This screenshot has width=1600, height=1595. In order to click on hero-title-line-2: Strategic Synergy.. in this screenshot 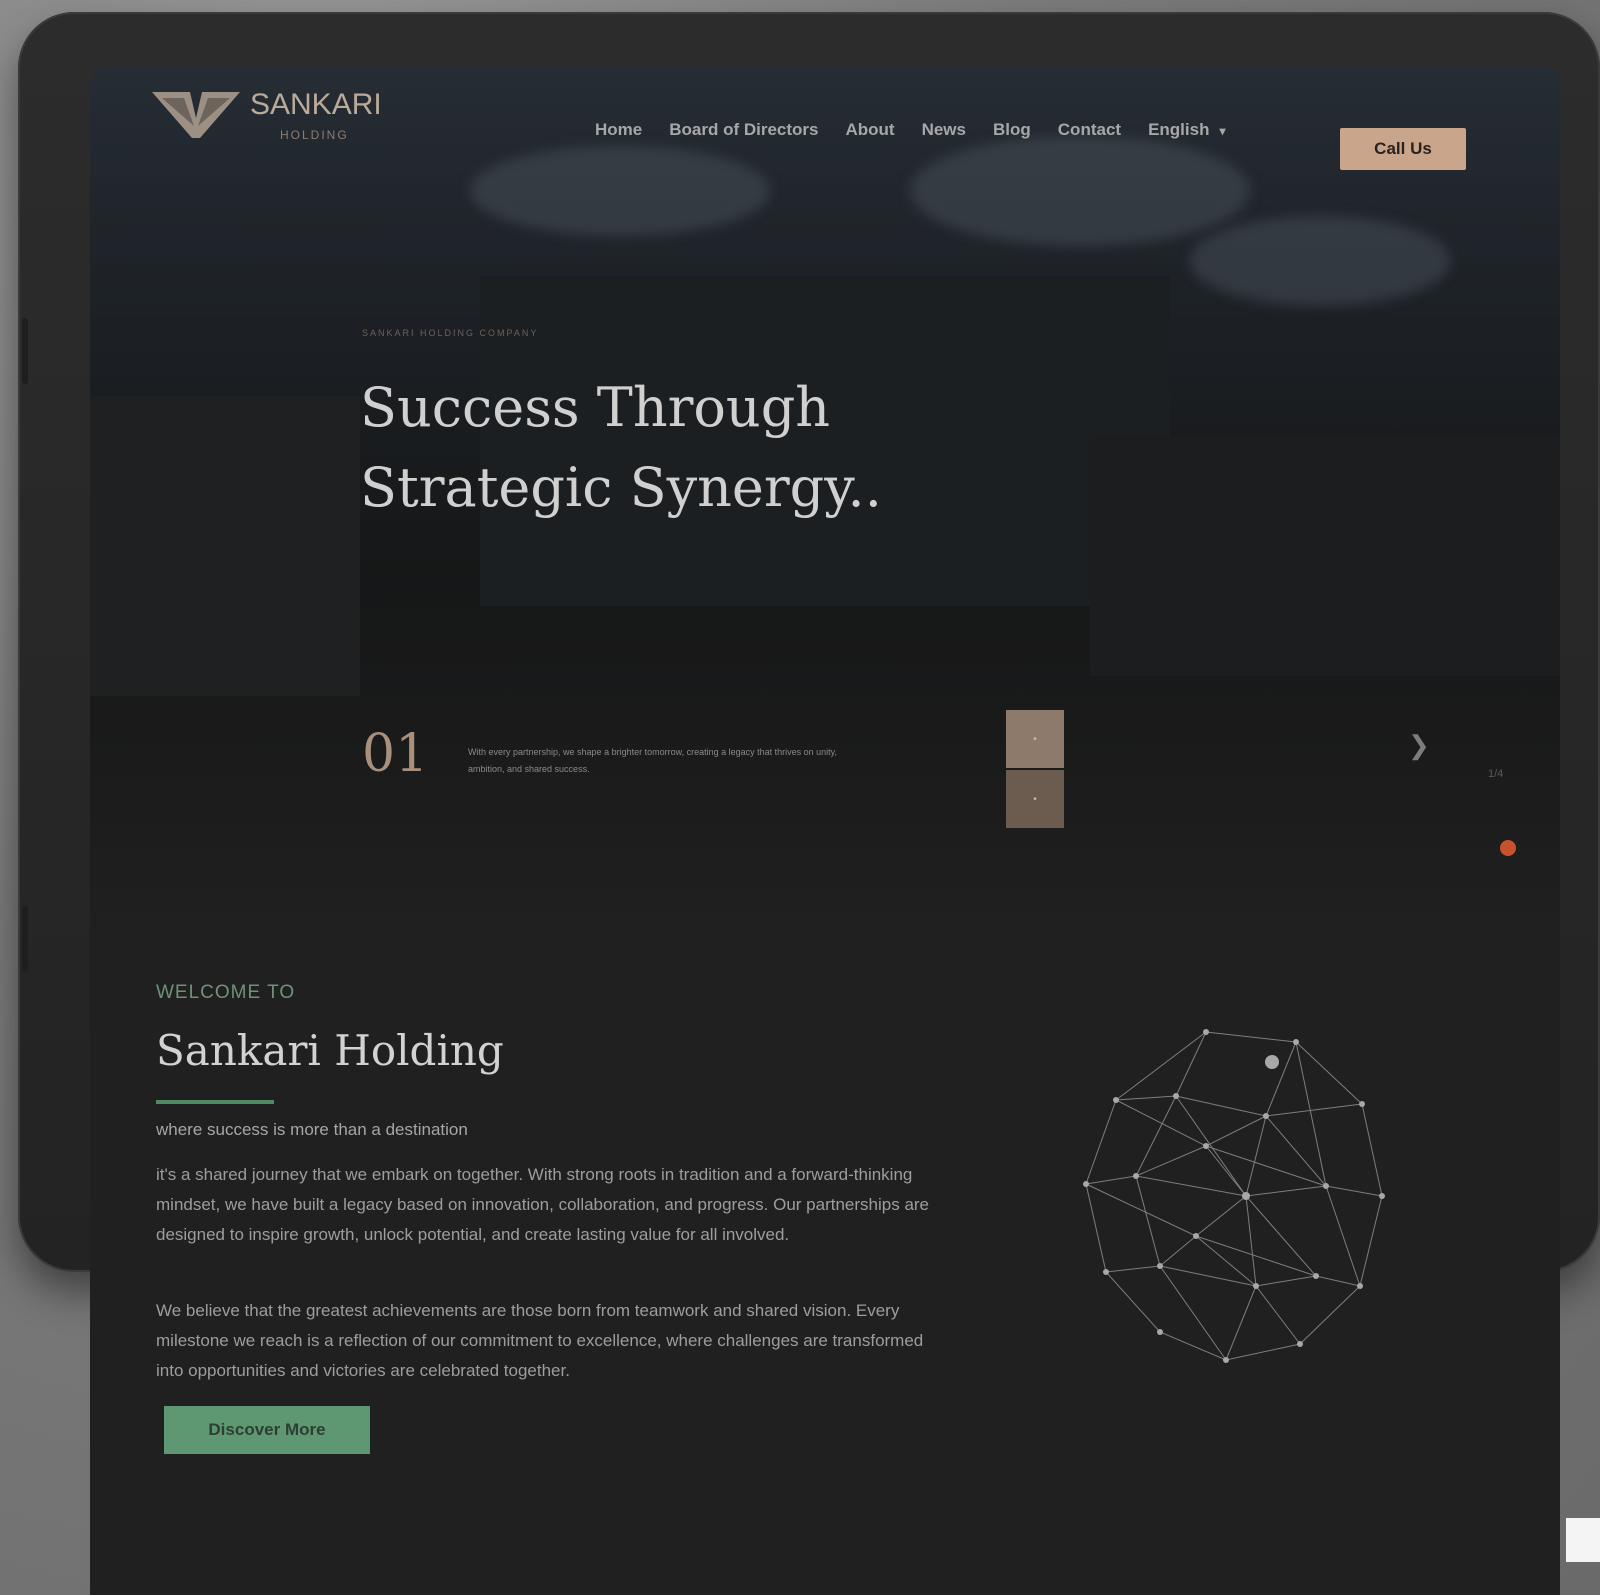, I will do `click(621, 487)`.